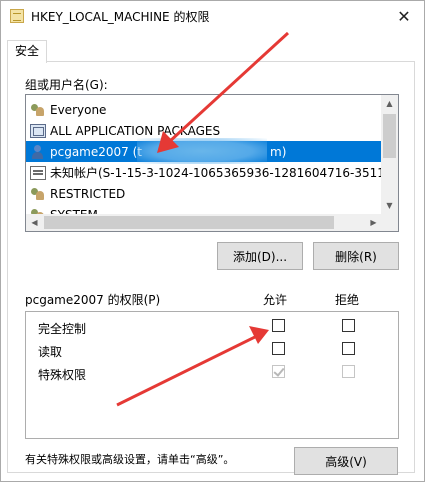  Describe the element at coordinates (130, 459) in the screenshot. I see `advanced-note: 有关特殊权限或高级设置，请单击“高级”。` at that location.